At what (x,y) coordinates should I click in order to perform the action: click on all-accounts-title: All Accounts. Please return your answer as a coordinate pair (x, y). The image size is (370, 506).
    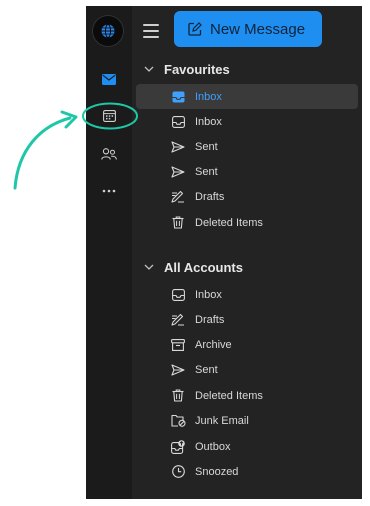
    Looking at the image, I should click on (203, 267).